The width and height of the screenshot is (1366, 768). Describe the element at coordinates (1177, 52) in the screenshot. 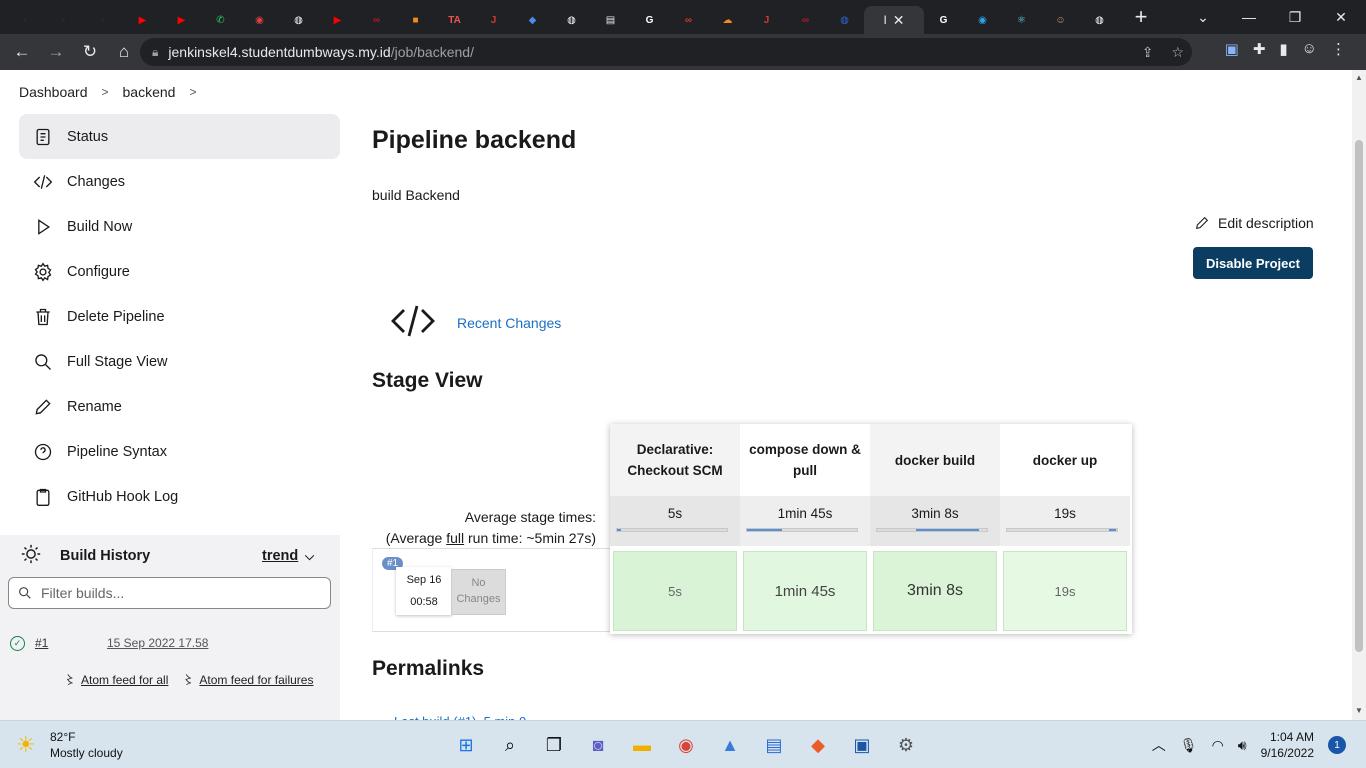

I see `bookmark-star-icon: ☆` at that location.